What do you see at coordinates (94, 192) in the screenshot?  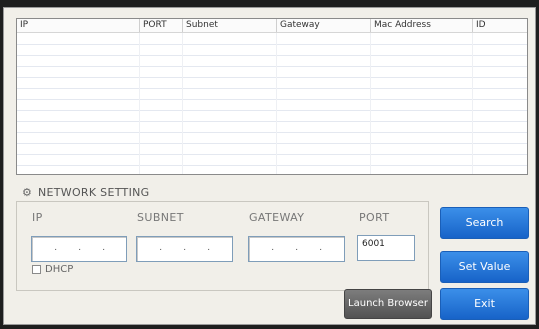 I see `network-setting-title: NETWORK SETTING` at bounding box center [94, 192].